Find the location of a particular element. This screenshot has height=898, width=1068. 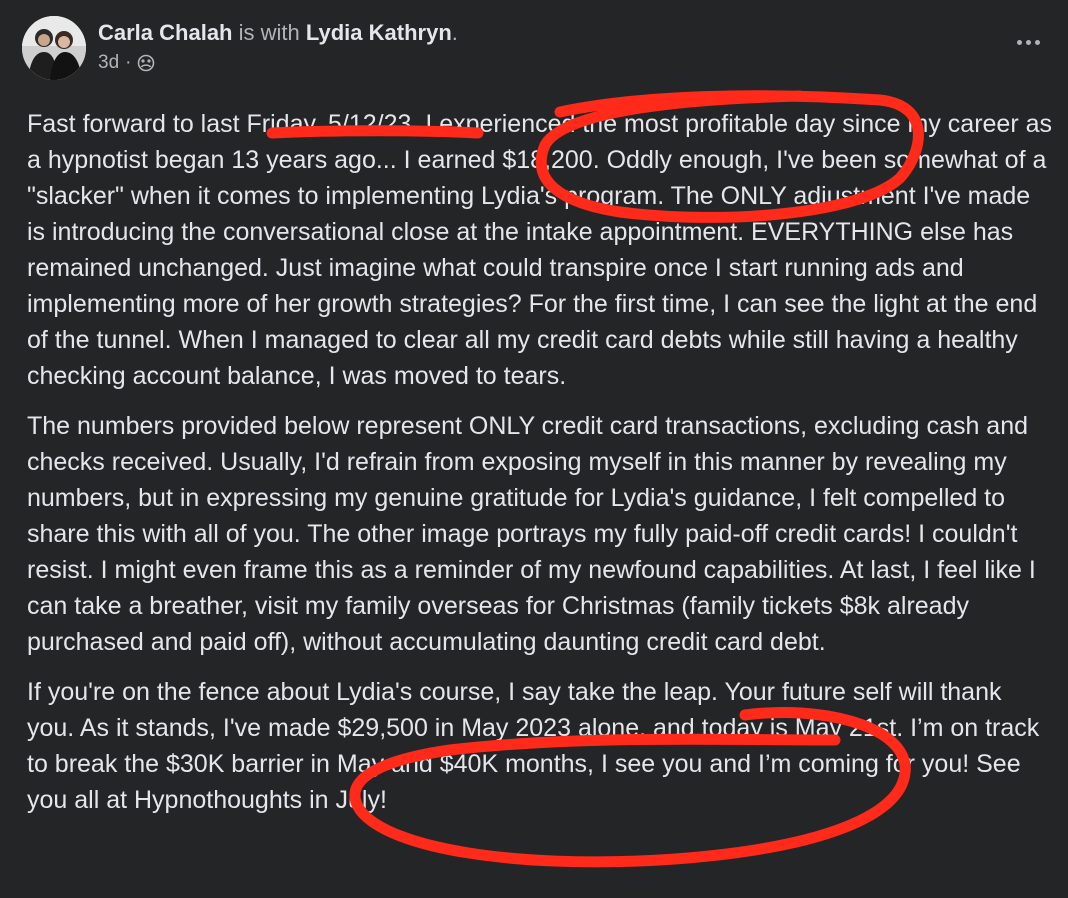

author-line-period: . is located at coordinates (454, 32).